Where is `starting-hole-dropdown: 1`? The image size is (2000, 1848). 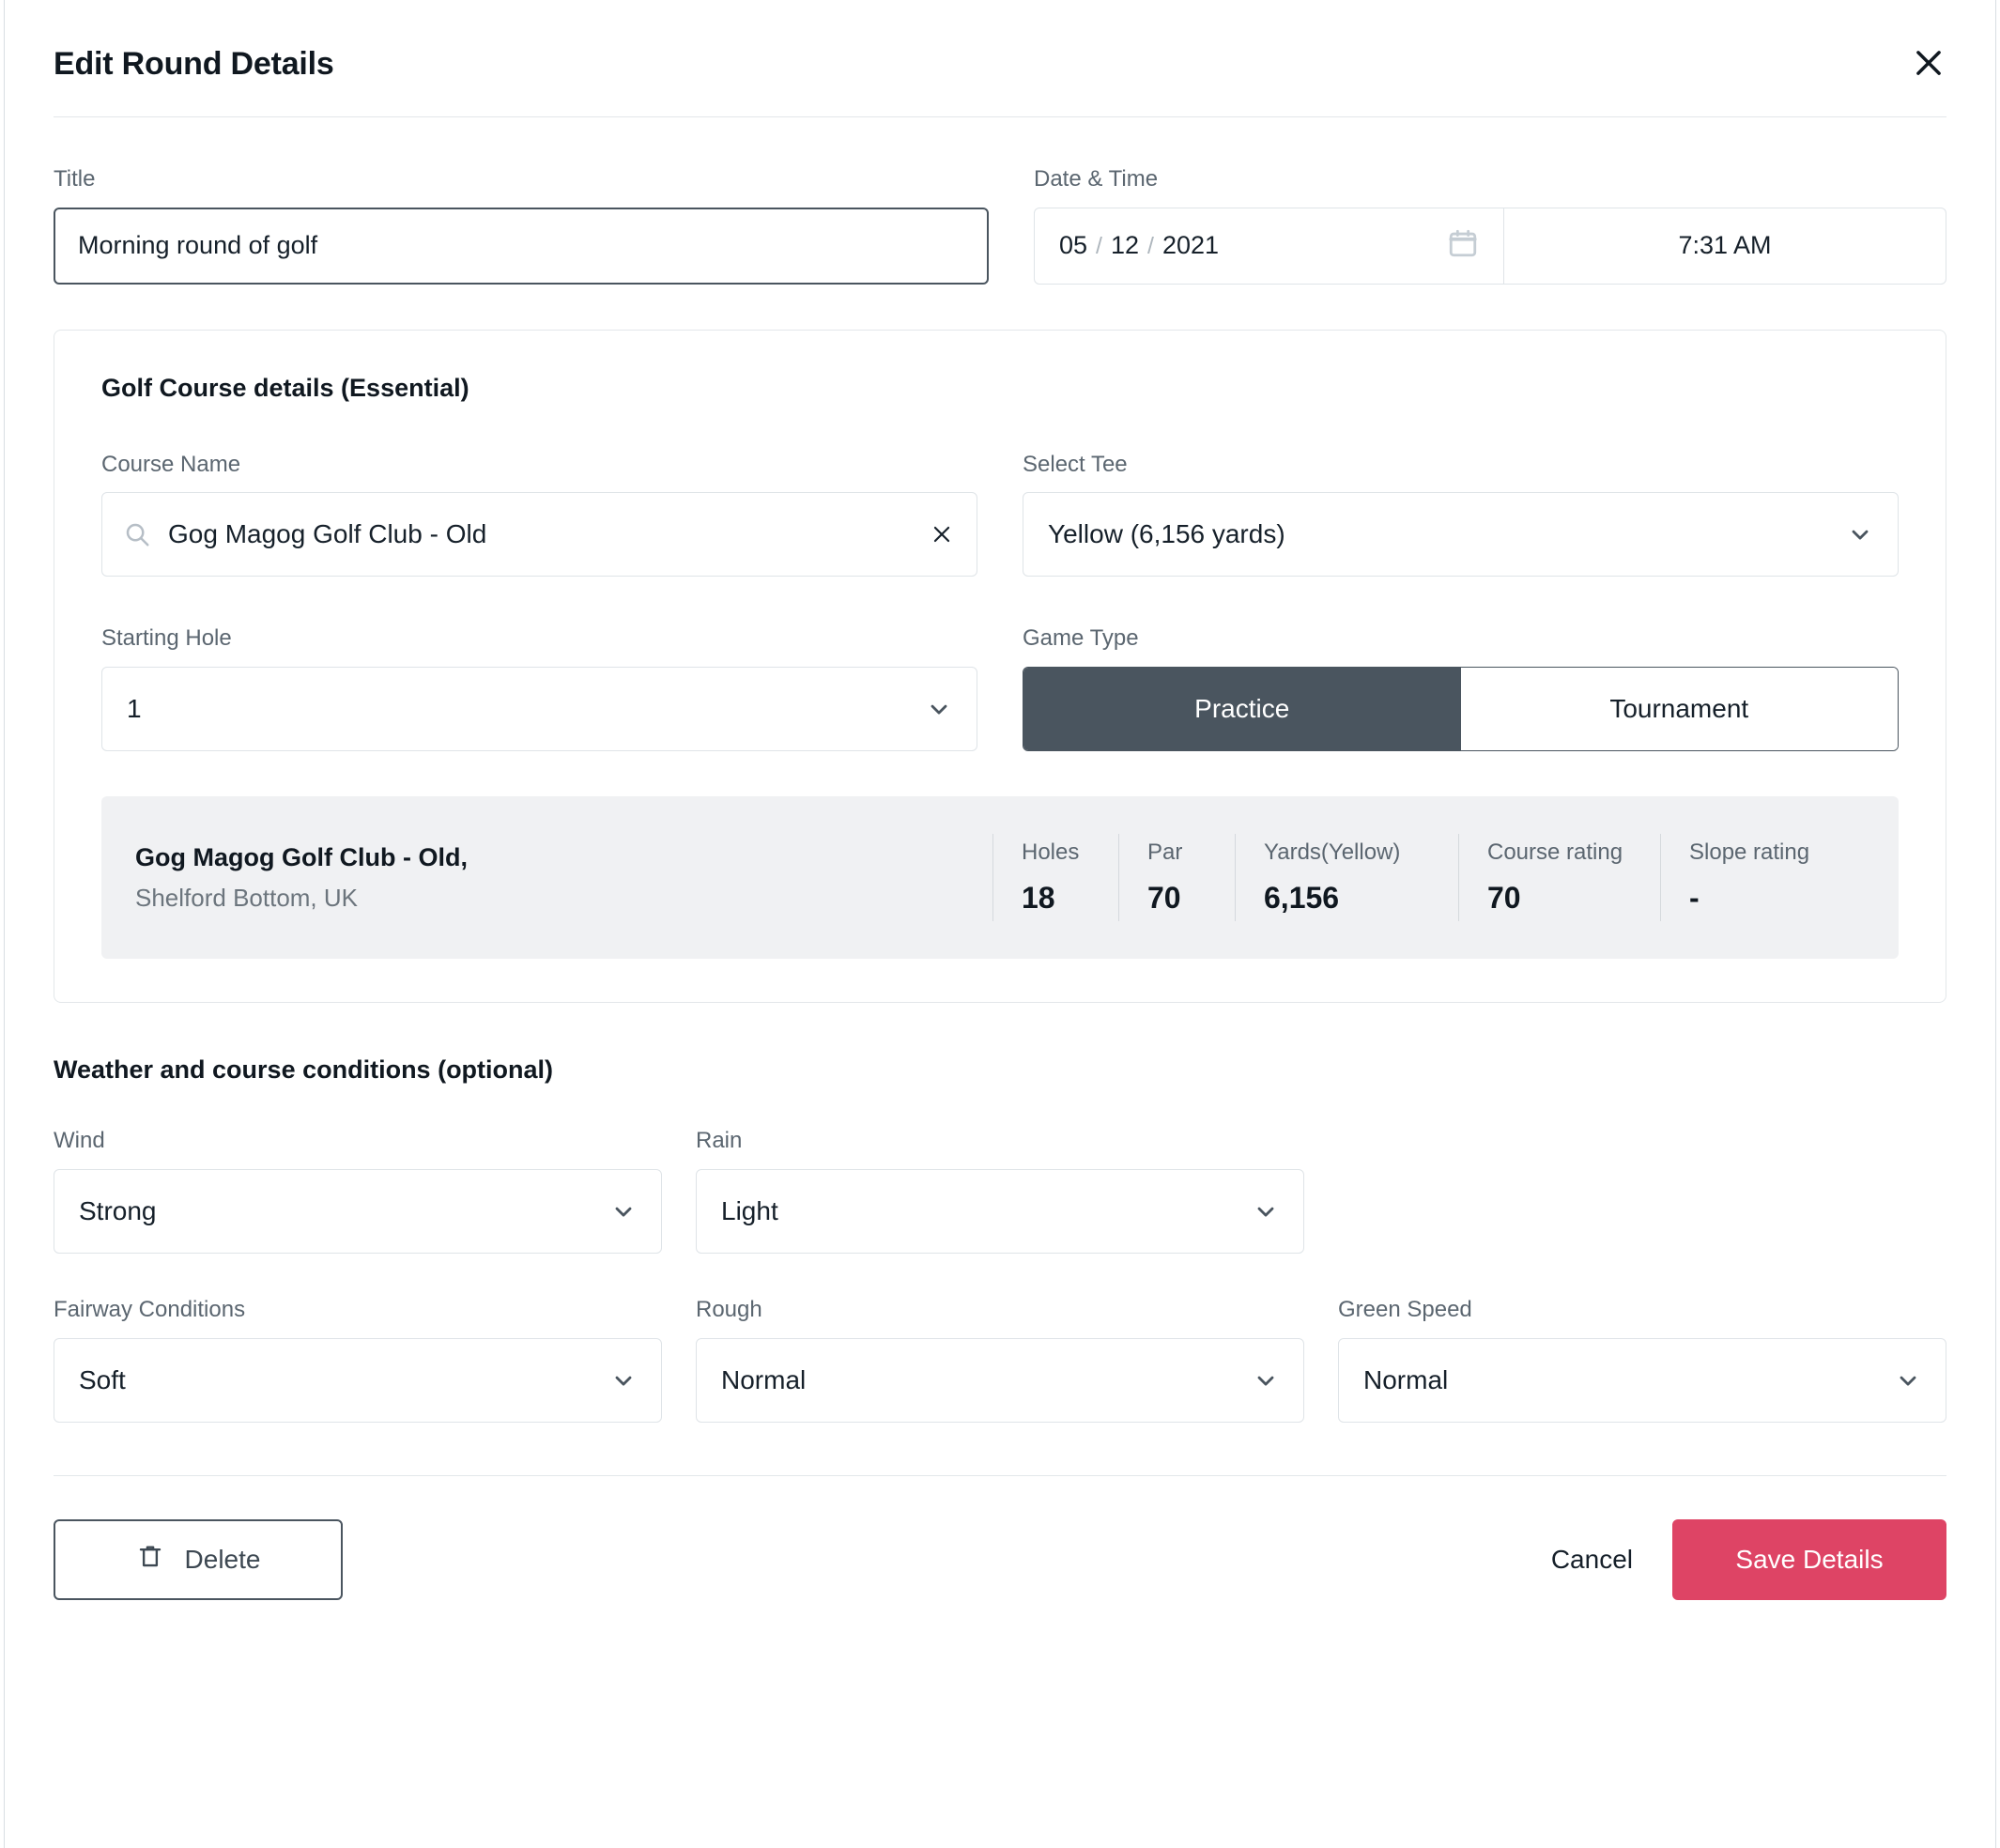
starting-hole-dropdown: 1 is located at coordinates (539, 709).